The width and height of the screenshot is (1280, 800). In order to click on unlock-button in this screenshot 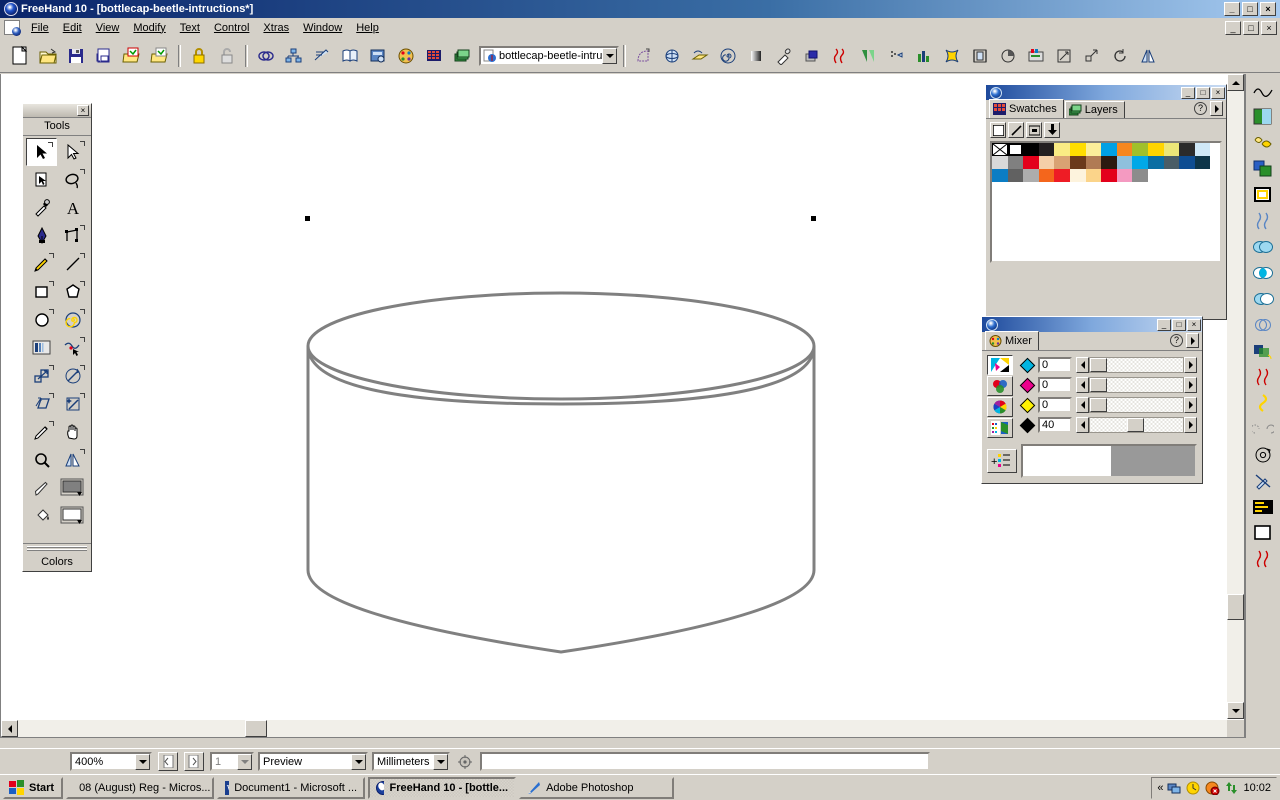, I will do `click(227, 56)`.